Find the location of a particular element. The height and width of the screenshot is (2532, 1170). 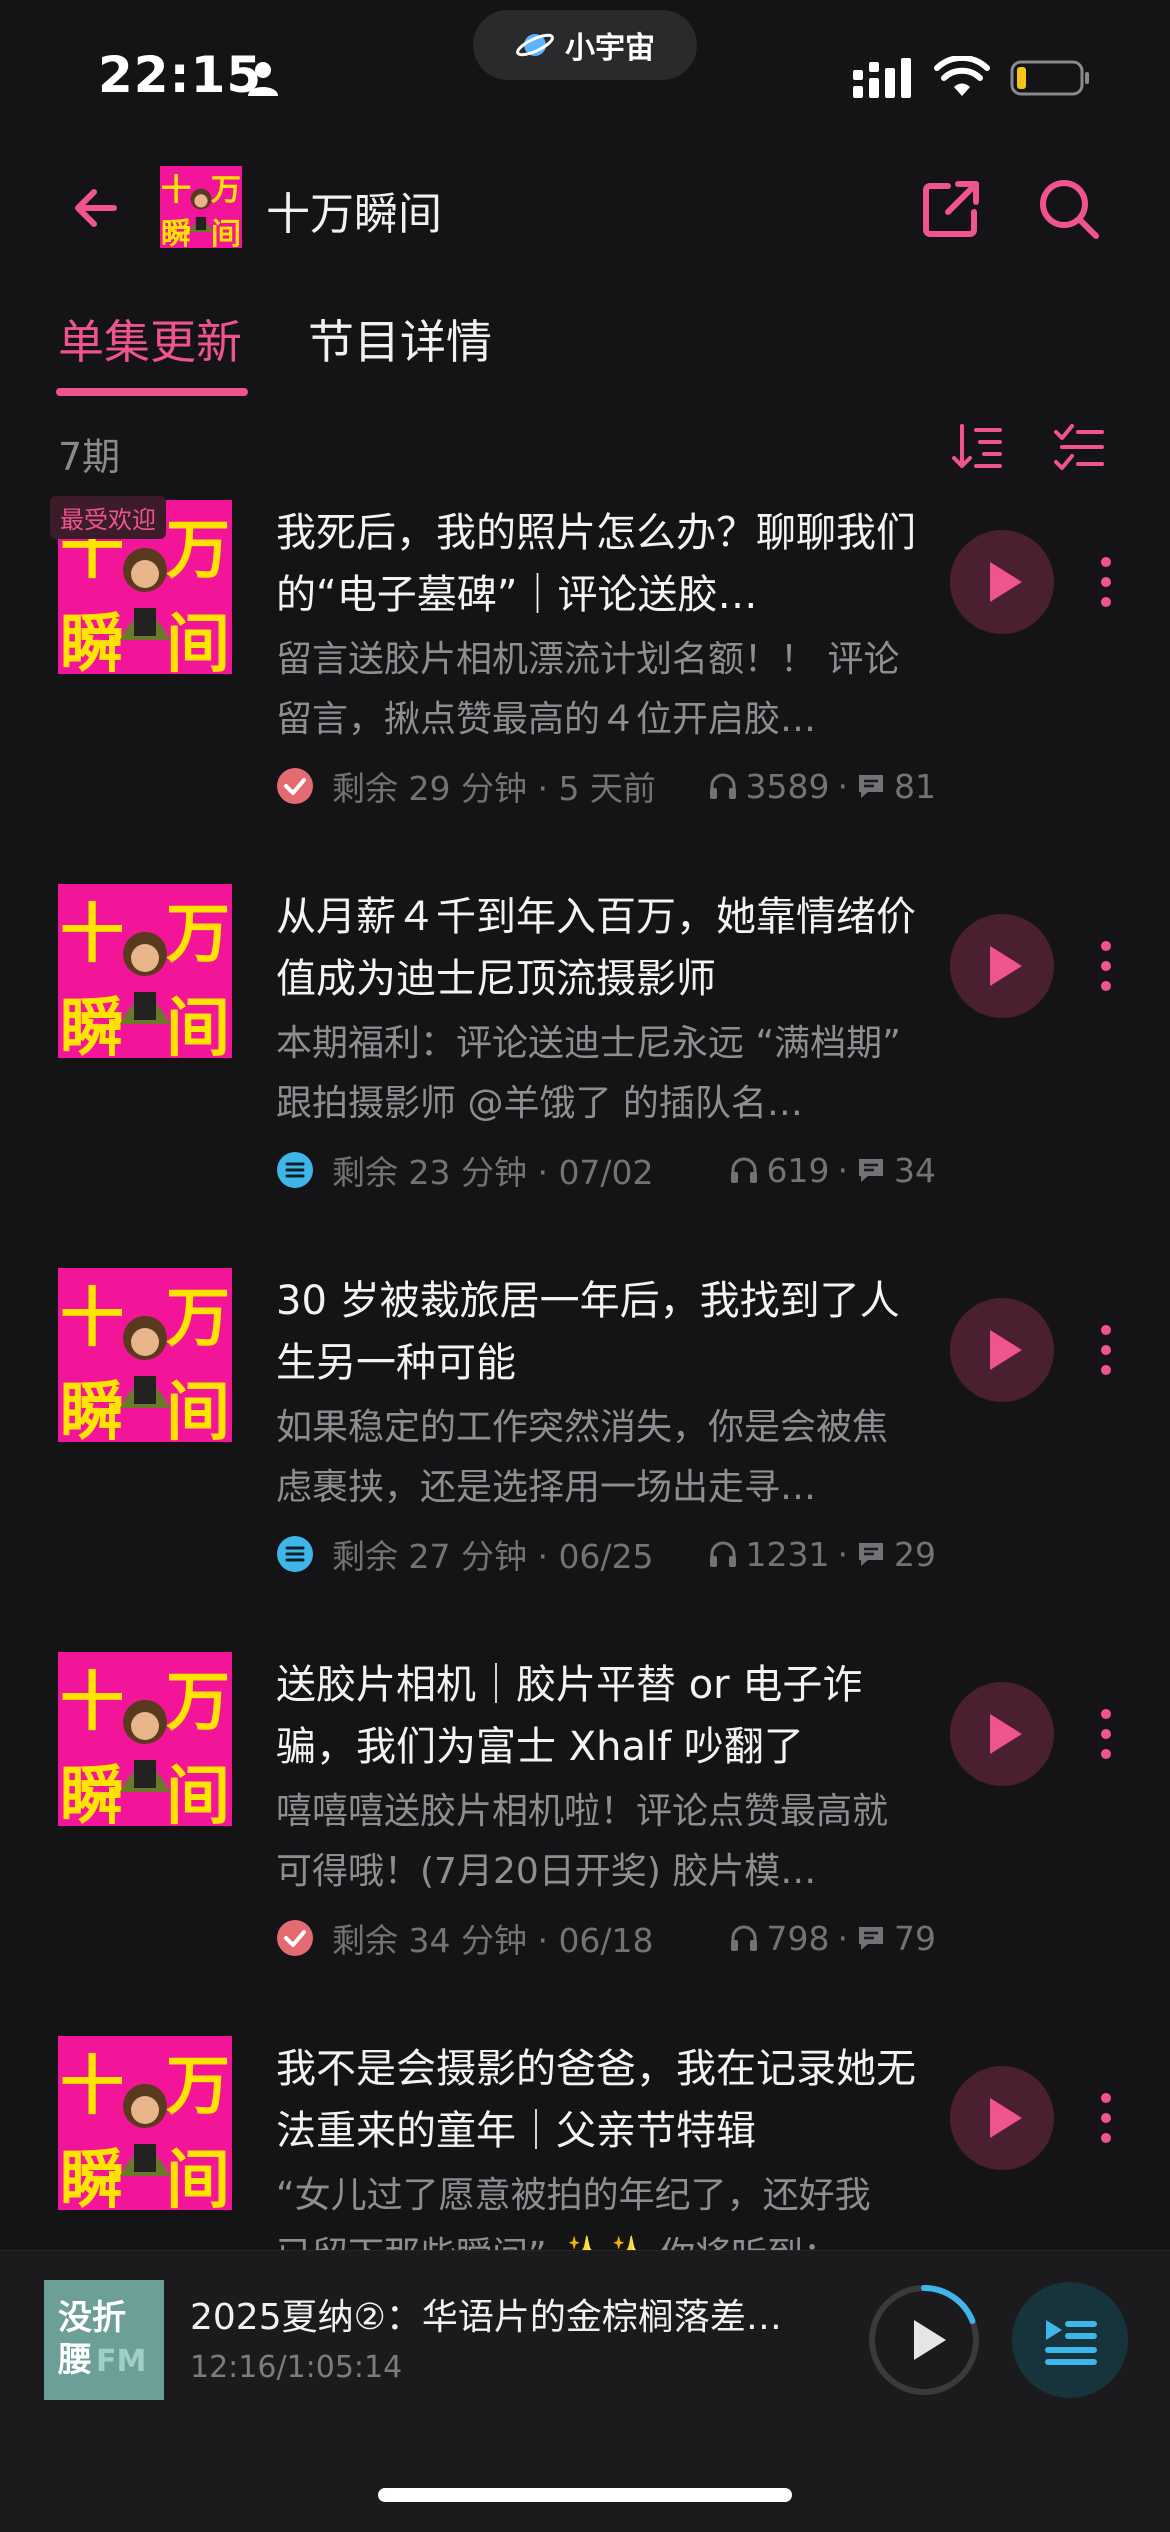

planet-icon is located at coordinates (535, 45).